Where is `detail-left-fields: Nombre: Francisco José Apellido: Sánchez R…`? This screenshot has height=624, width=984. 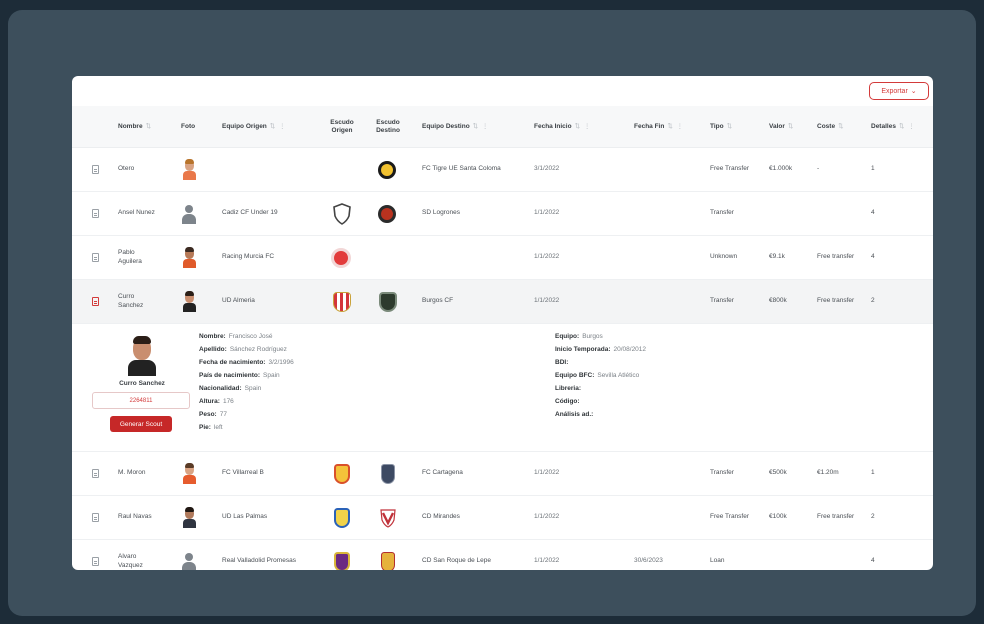 detail-left-fields: Nombre: Francisco José Apellido: Sánchez R… is located at coordinates (246, 382).